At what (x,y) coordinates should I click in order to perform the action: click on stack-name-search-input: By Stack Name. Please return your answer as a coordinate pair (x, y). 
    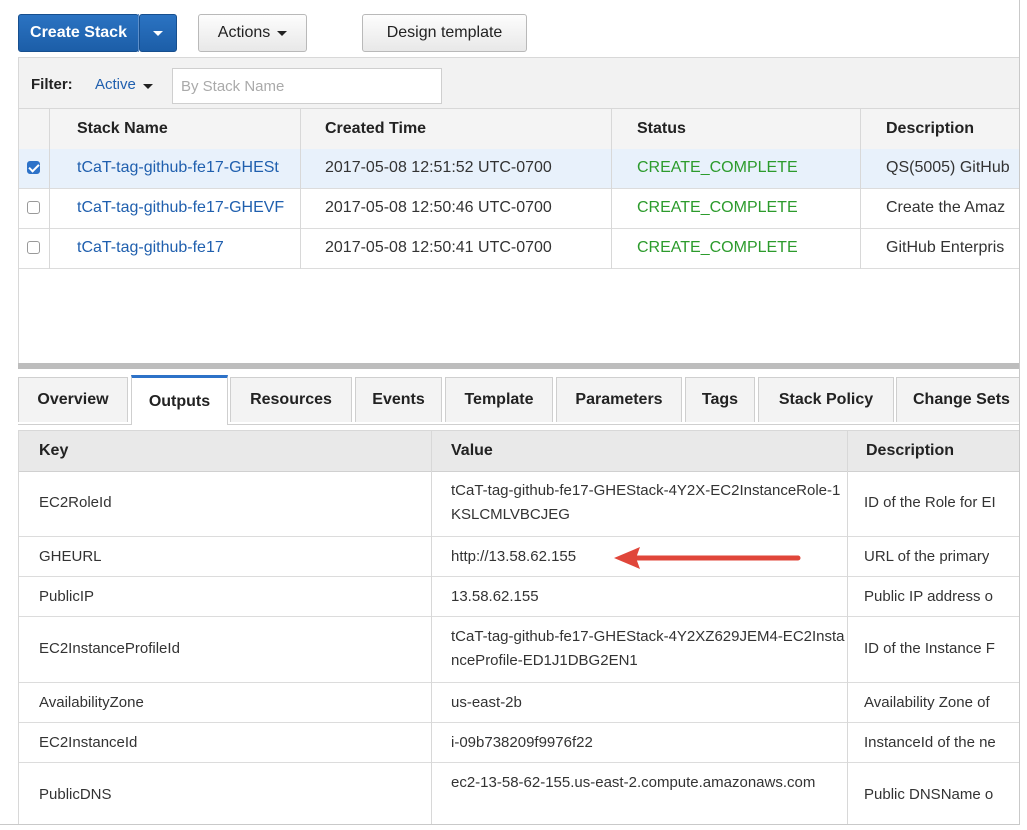
    Looking at the image, I should click on (307, 86).